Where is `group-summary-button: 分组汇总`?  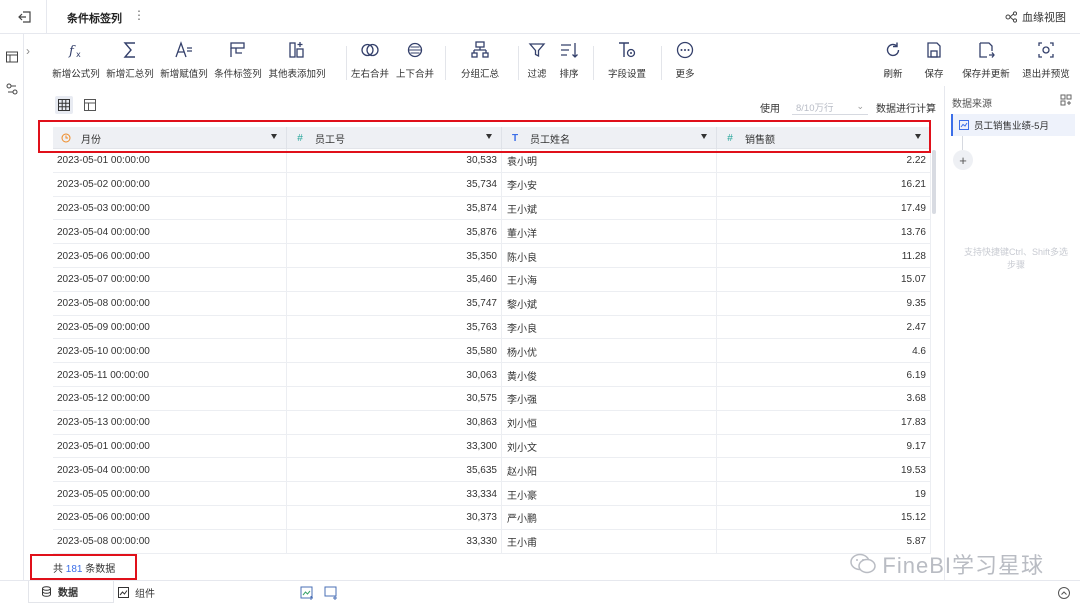 group-summary-button: 分组汇总 is located at coordinates (480, 60).